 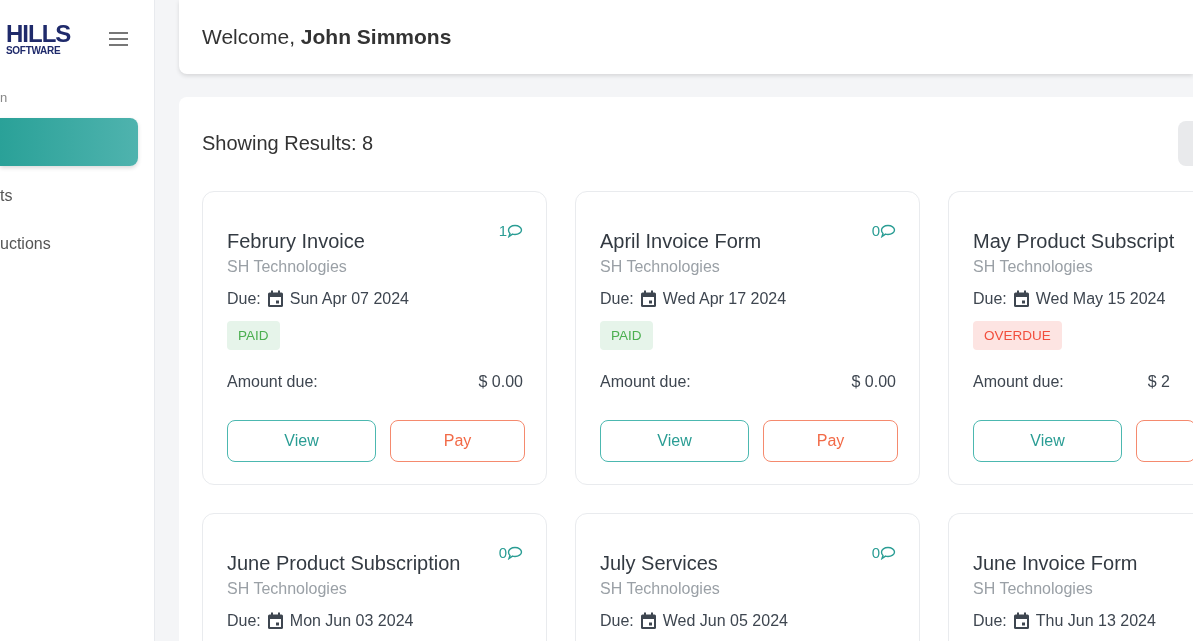 What do you see at coordinates (1074, 241) in the screenshot?
I see `invoice-title: May Product Subscript` at bounding box center [1074, 241].